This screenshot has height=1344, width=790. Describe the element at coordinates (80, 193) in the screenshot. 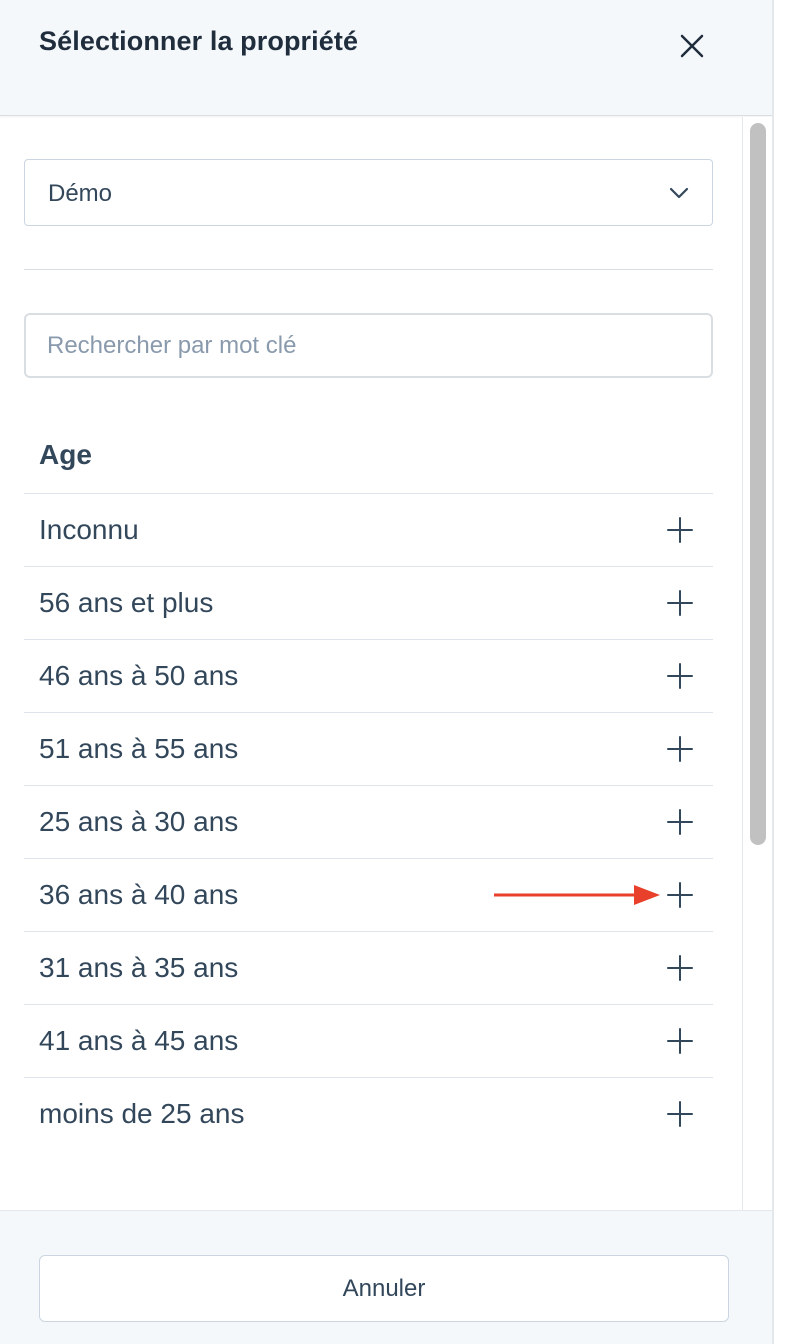

I see `select-value: Démo` at that location.